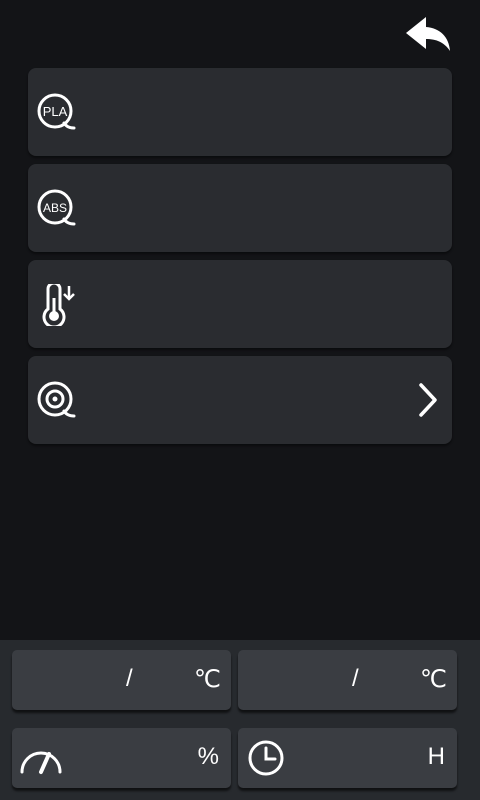 The width and height of the screenshot is (480, 800). I want to click on filament-spool-icon, so click(57, 401).